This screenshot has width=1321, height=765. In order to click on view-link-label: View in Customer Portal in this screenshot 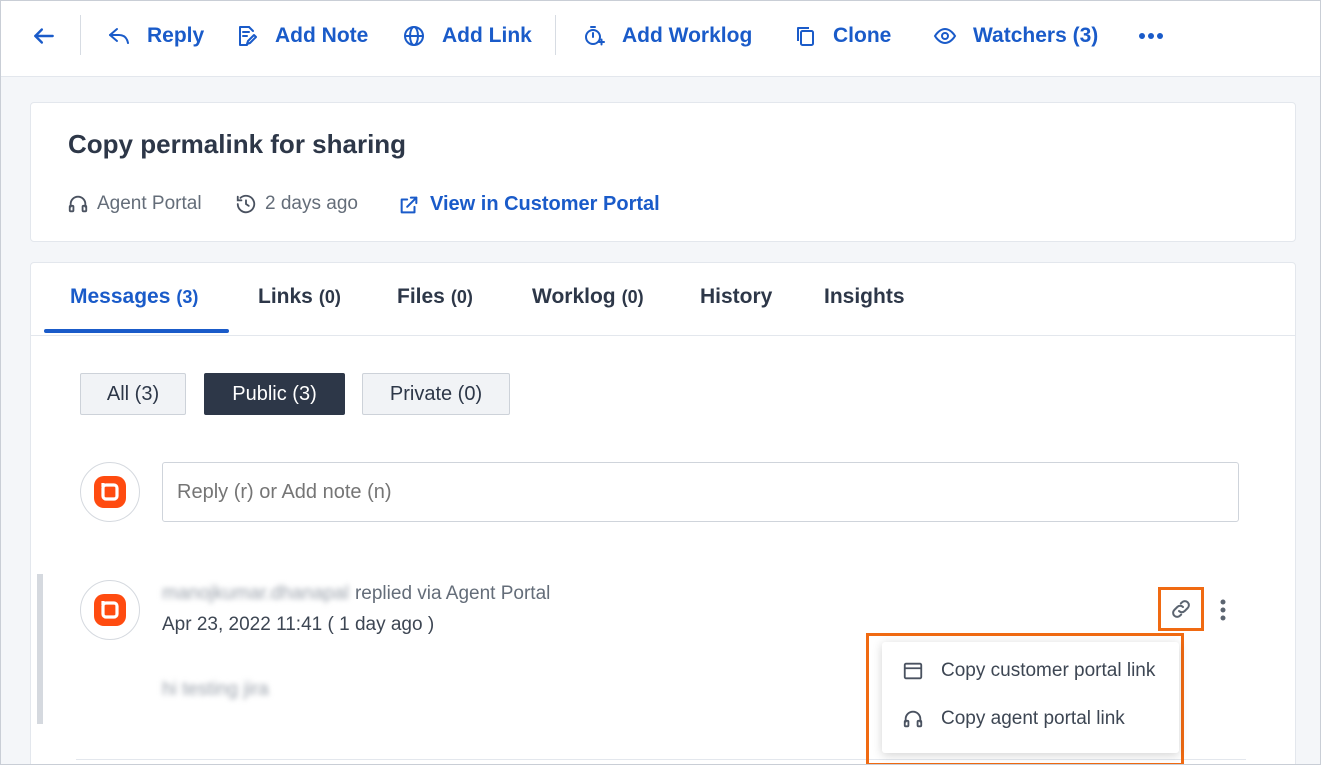, I will do `click(545, 204)`.